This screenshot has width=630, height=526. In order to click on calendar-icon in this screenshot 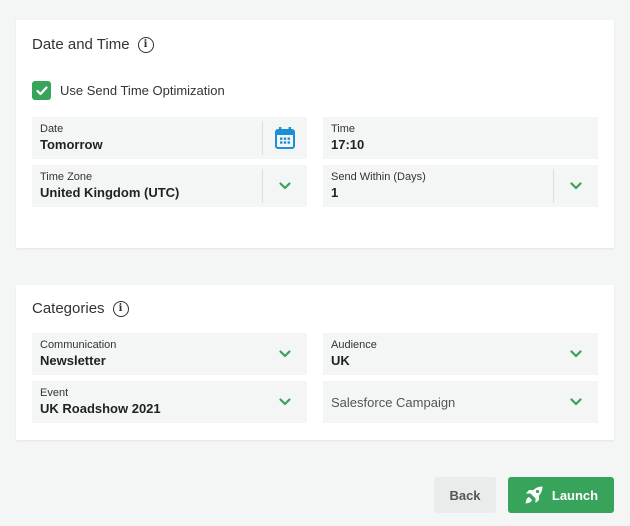, I will do `click(285, 138)`.